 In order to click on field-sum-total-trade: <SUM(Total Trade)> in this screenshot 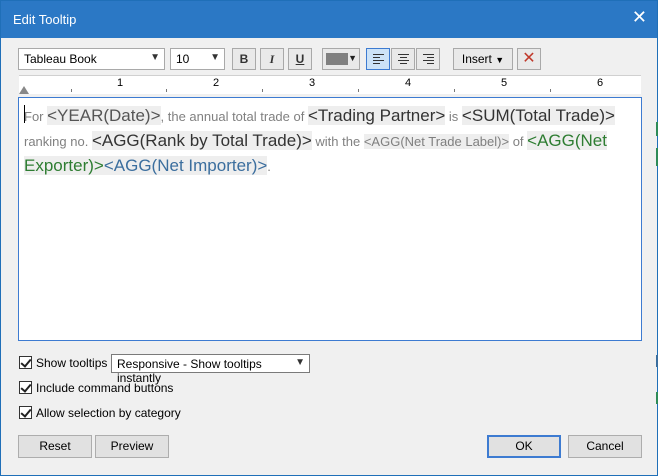, I will do `click(538, 115)`.